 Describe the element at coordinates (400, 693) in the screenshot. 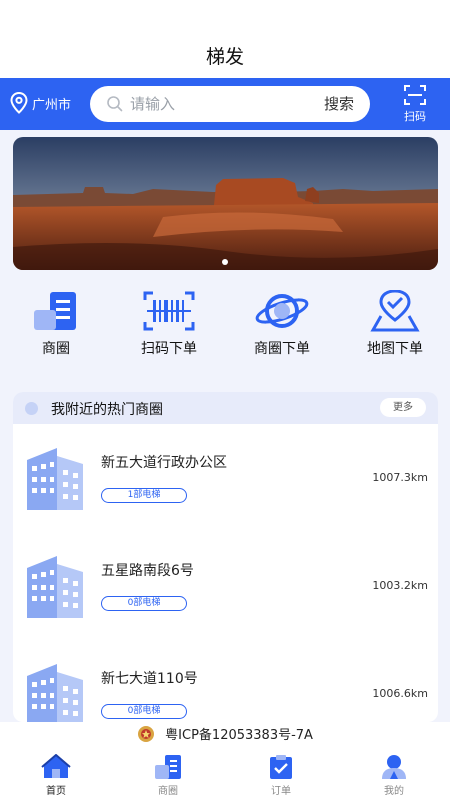

I see `distance-label: 1006.6km` at that location.